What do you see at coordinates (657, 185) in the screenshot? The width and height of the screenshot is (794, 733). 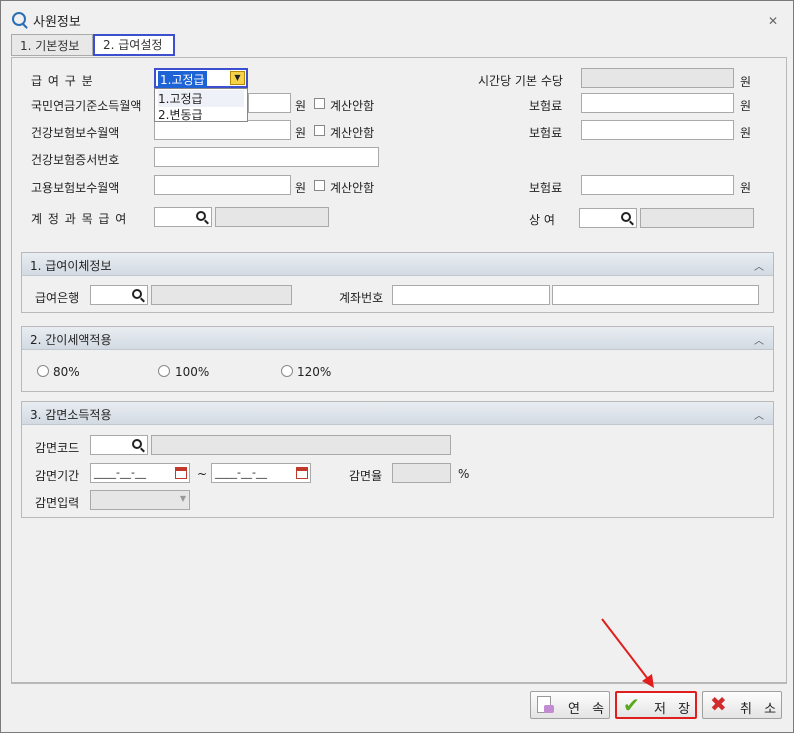 I see `employment-premium-input` at bounding box center [657, 185].